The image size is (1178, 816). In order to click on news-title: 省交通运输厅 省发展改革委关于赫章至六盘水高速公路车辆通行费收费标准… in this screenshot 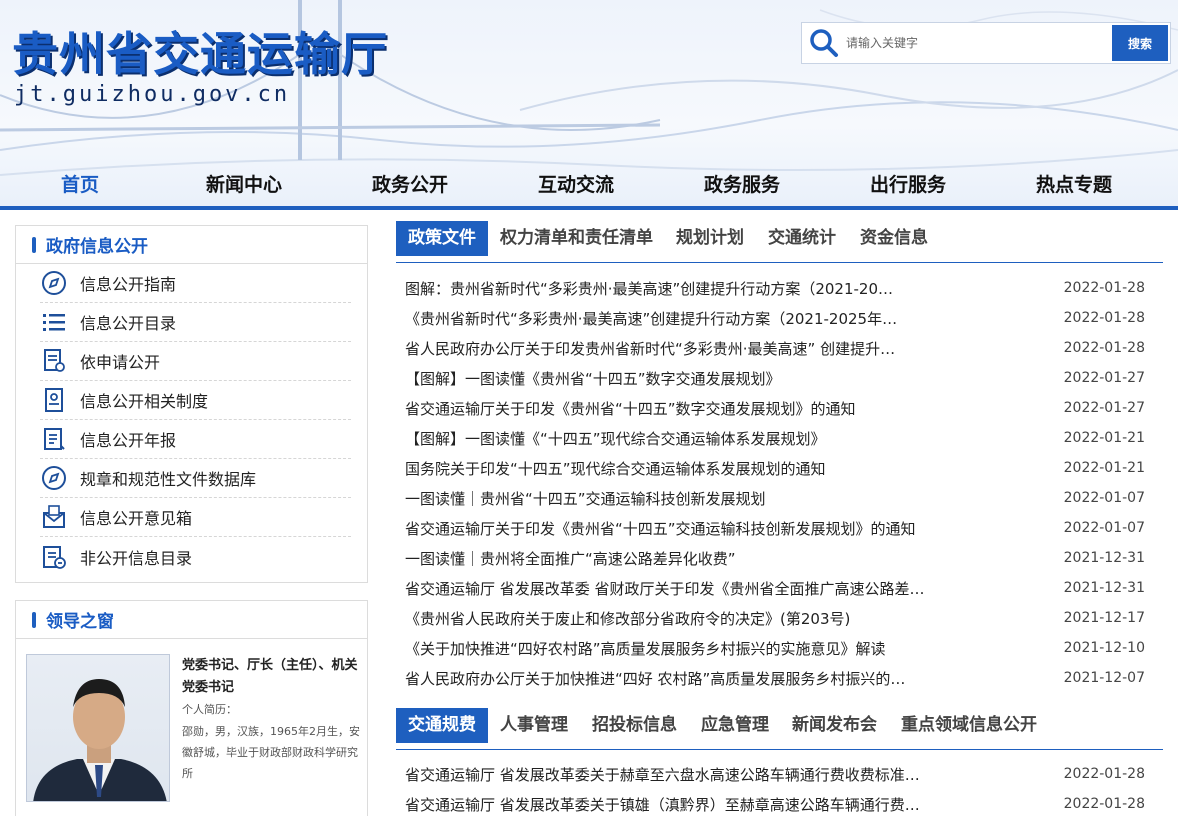, I will do `click(662, 774)`.